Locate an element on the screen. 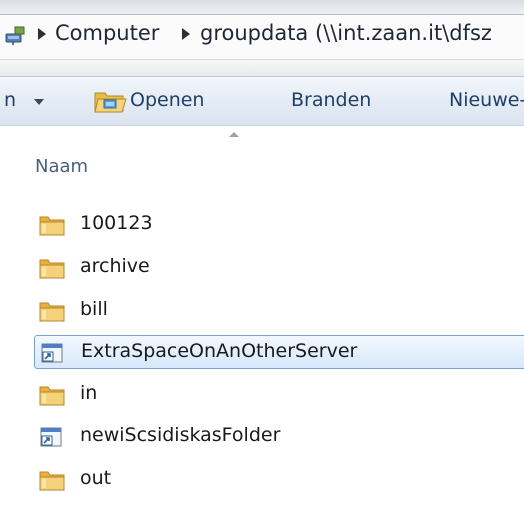 The height and width of the screenshot is (525, 524). list-item-selected: ExtraSpaceOnAnOtherServer is located at coordinates (279, 352).